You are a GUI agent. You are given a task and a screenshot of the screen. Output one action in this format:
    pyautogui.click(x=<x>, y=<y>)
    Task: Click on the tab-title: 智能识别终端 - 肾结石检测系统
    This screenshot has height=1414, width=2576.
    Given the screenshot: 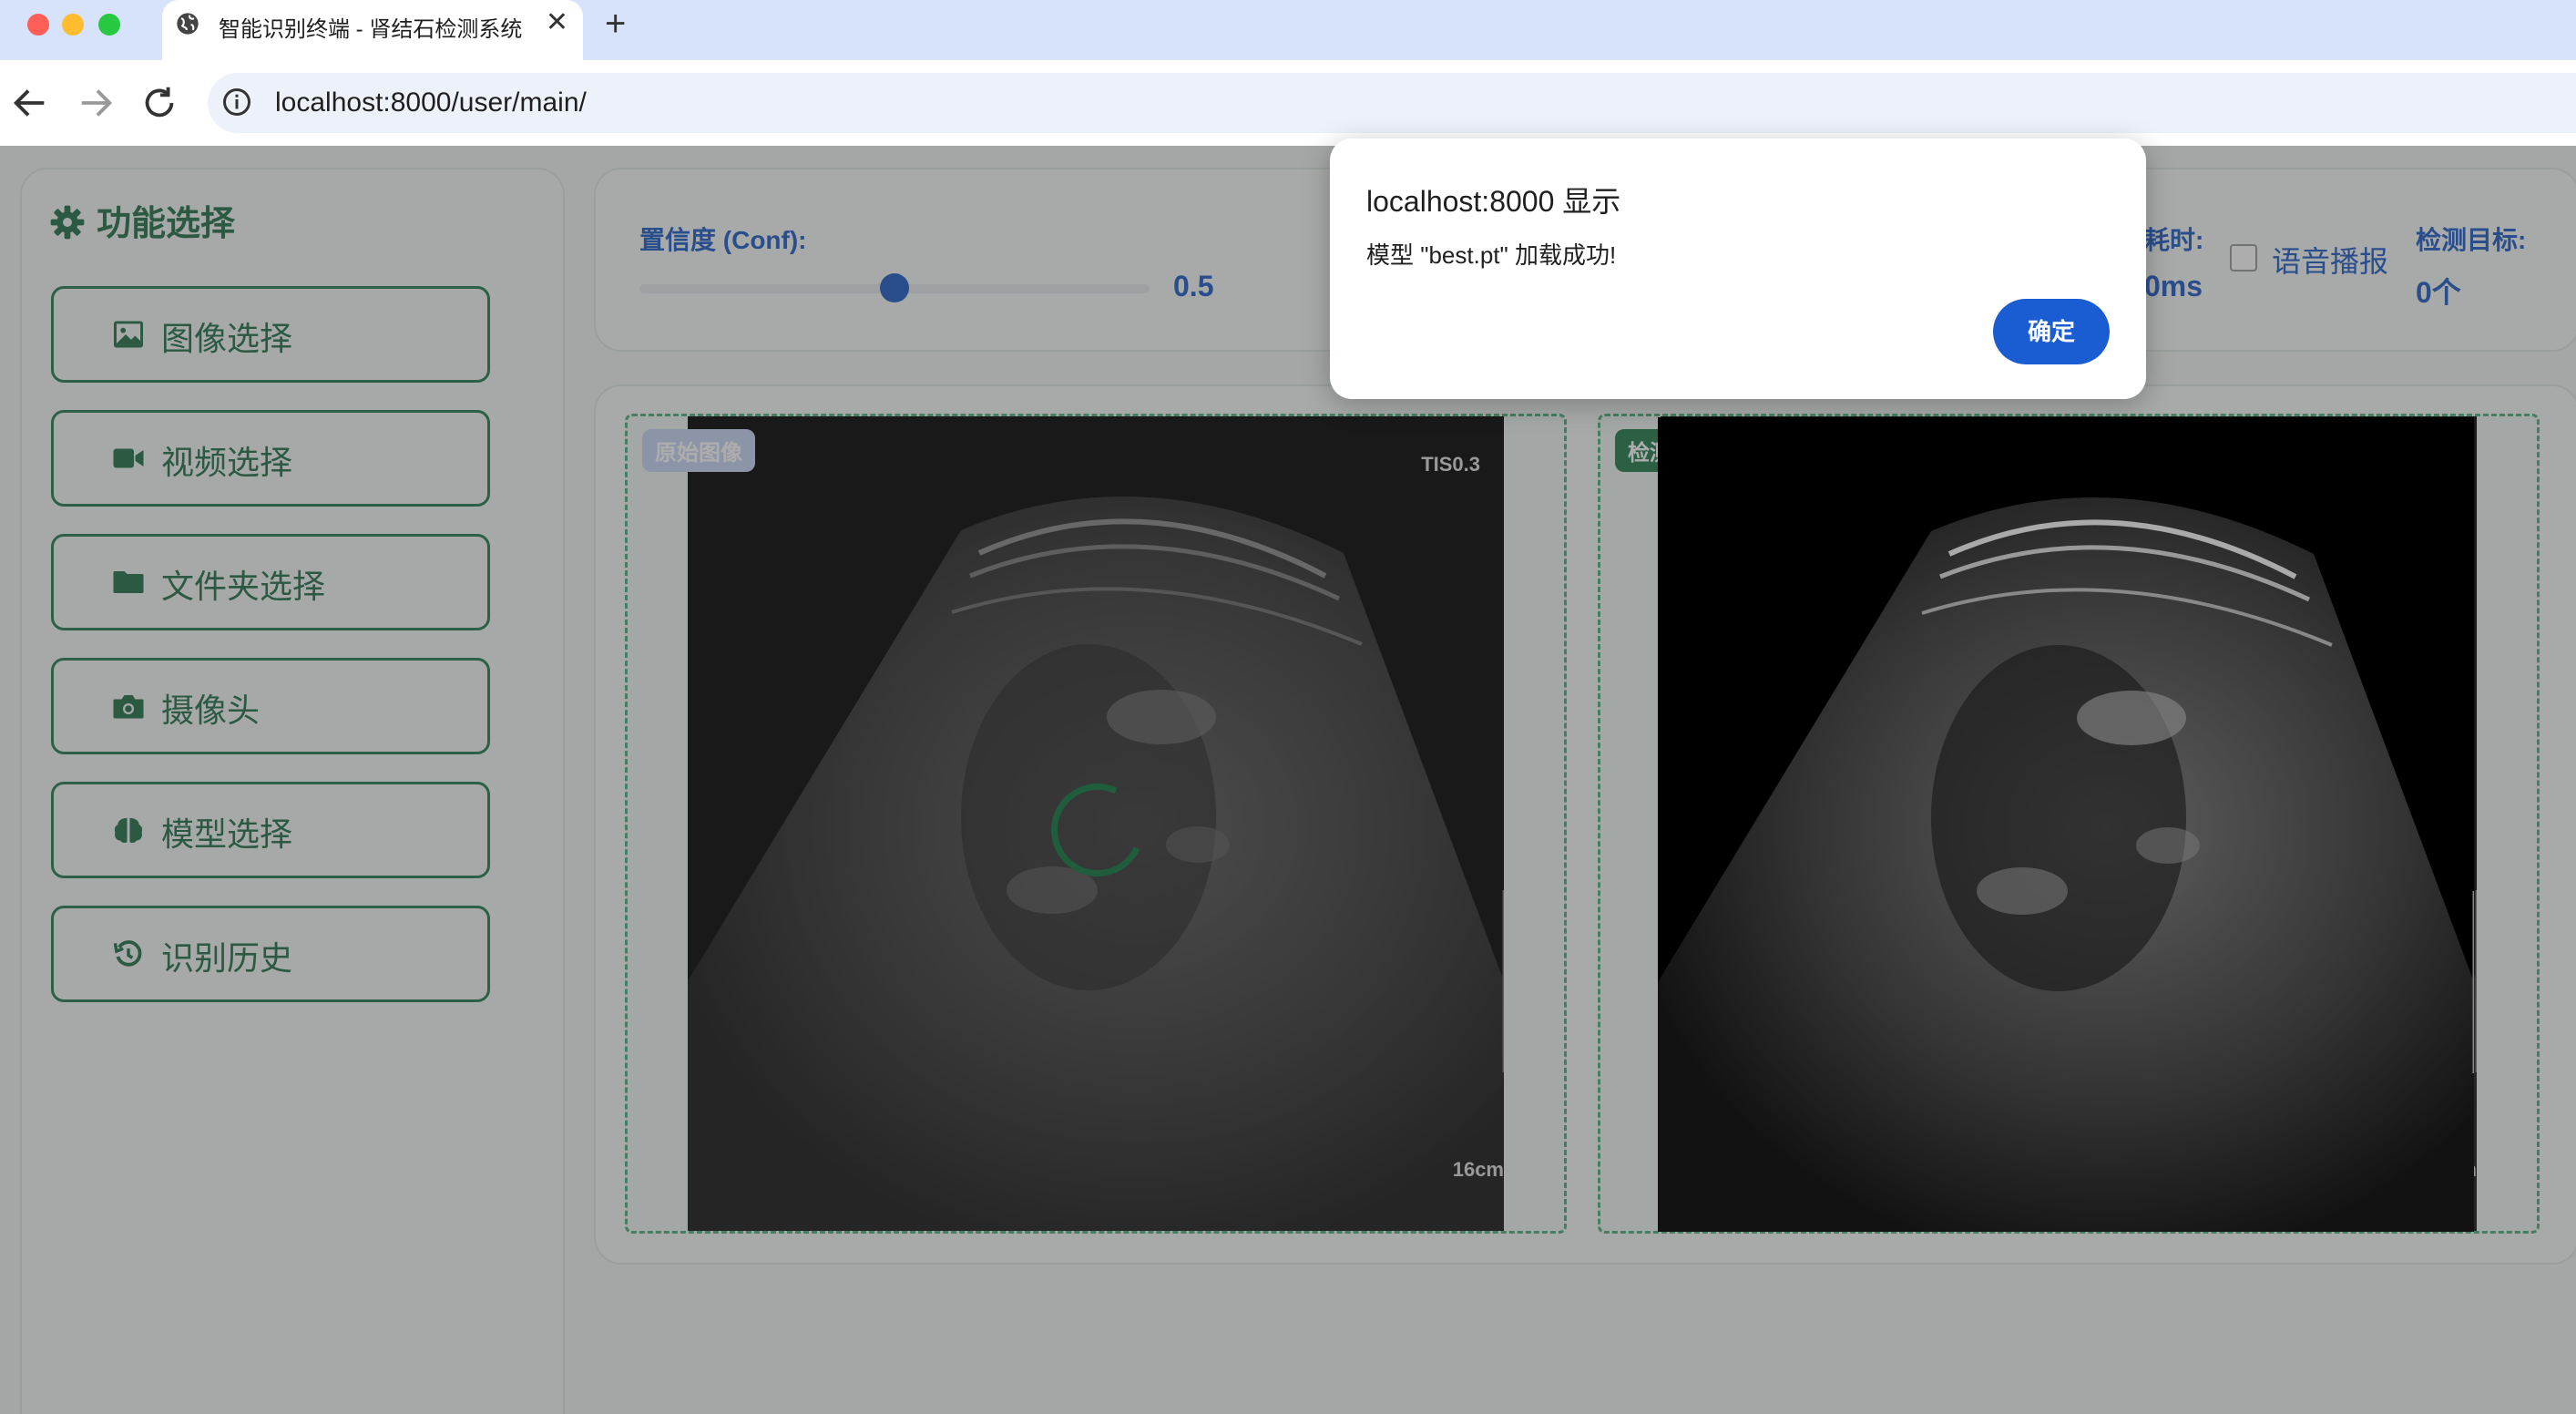 What is the action you would take?
    pyautogui.click(x=371, y=29)
    